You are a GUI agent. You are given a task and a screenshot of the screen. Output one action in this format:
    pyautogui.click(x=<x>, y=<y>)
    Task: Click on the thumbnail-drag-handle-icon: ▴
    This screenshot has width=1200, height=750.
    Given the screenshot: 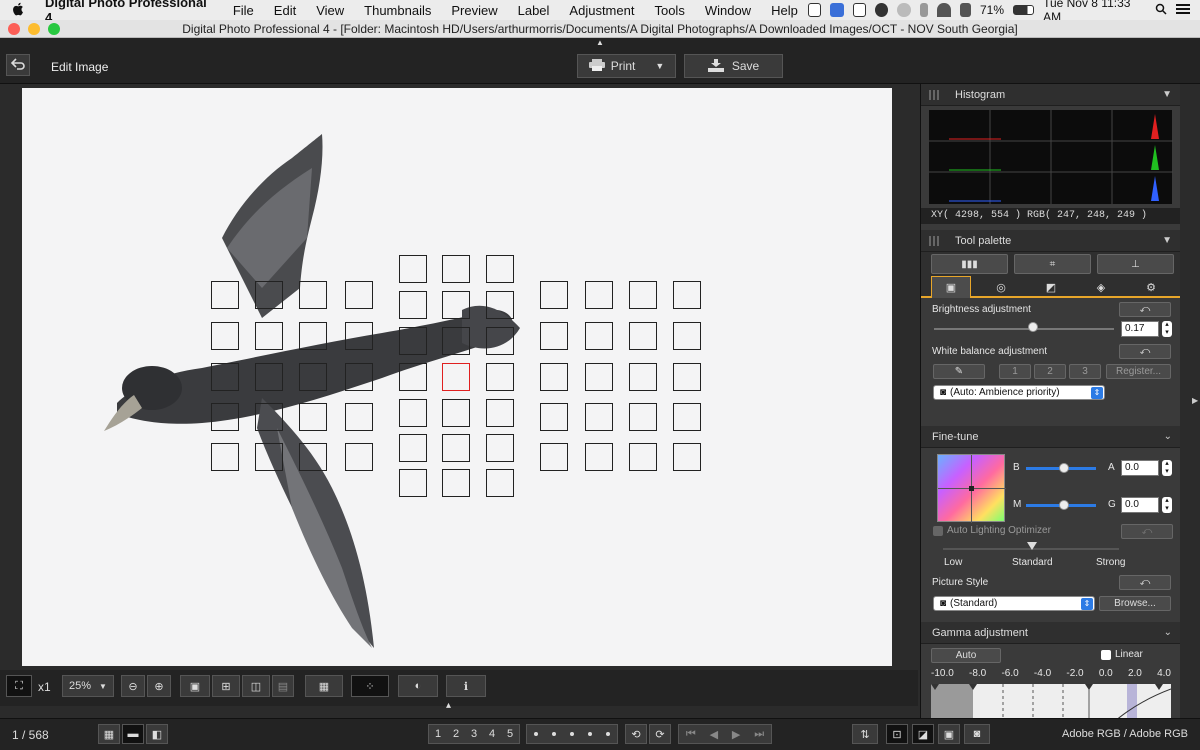 What is the action you would take?
    pyautogui.click(x=449, y=705)
    